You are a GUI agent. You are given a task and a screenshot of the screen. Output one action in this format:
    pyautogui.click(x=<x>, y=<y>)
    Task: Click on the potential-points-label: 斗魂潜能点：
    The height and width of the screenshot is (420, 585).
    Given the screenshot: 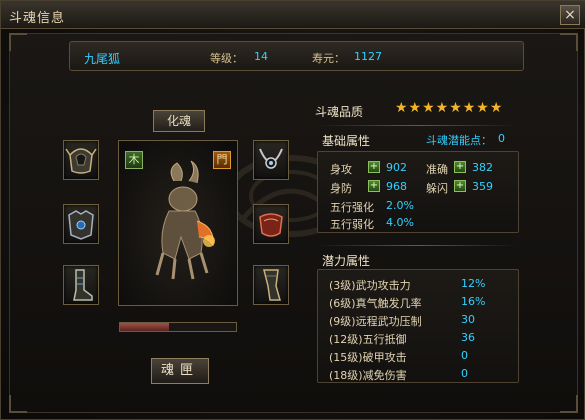 What is the action you would take?
    pyautogui.click(x=459, y=140)
    